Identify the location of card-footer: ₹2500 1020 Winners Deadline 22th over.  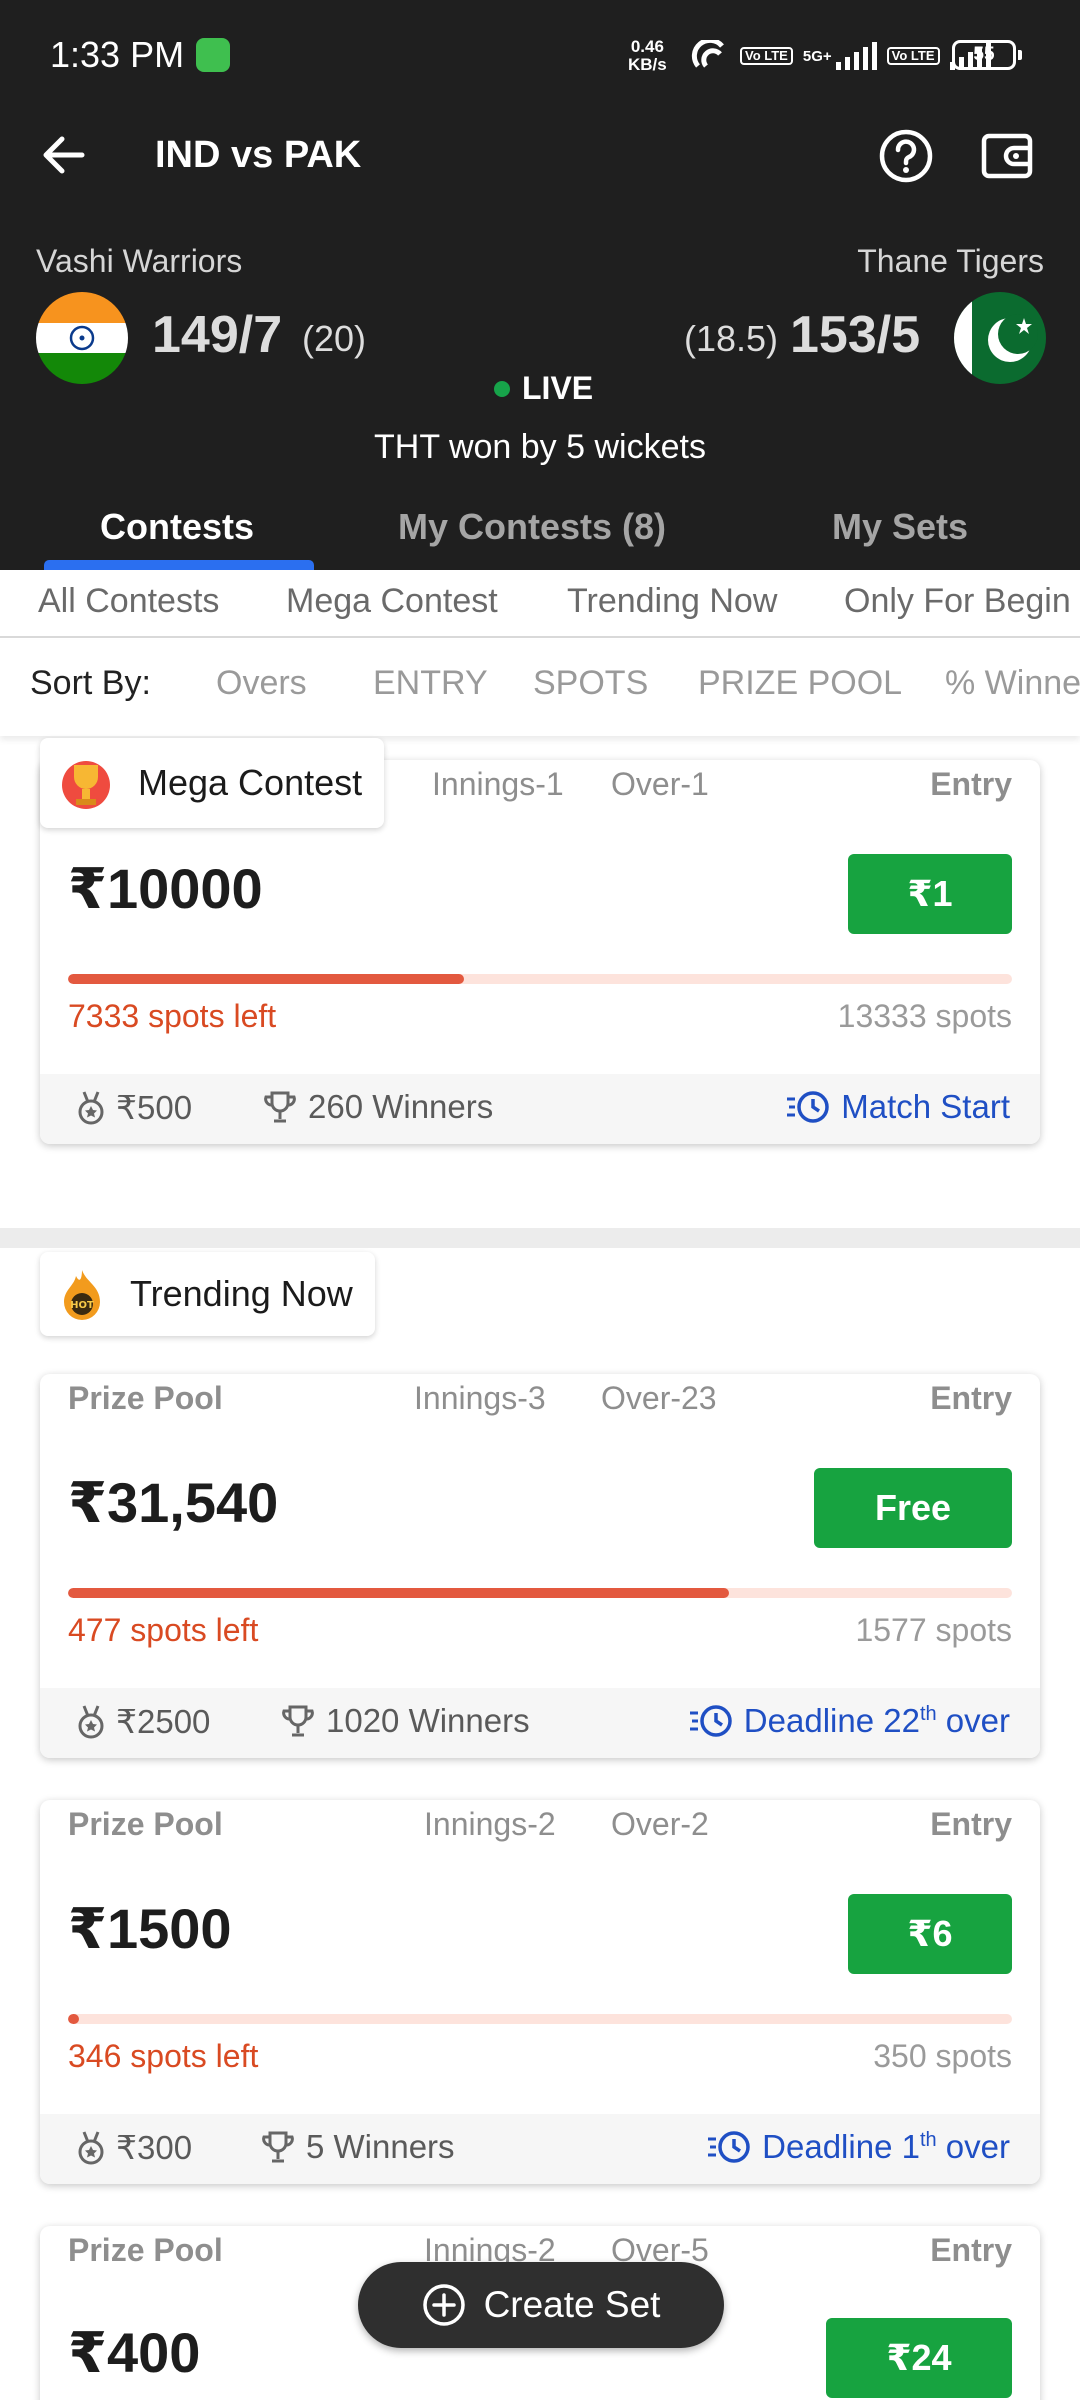
(540, 1723).